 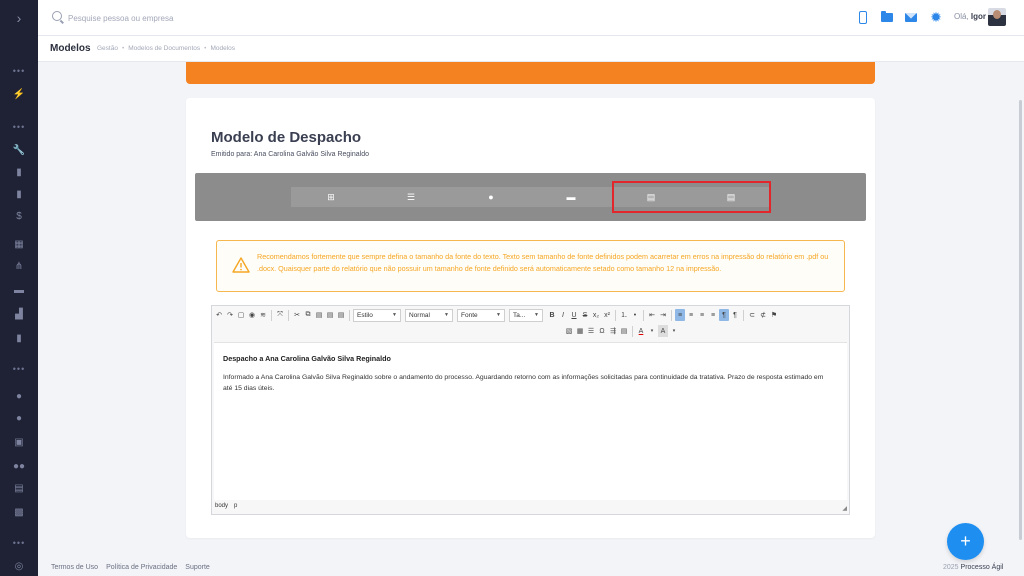 What do you see at coordinates (19, 266) in the screenshot?
I see `network-icon: ⋔` at bounding box center [19, 266].